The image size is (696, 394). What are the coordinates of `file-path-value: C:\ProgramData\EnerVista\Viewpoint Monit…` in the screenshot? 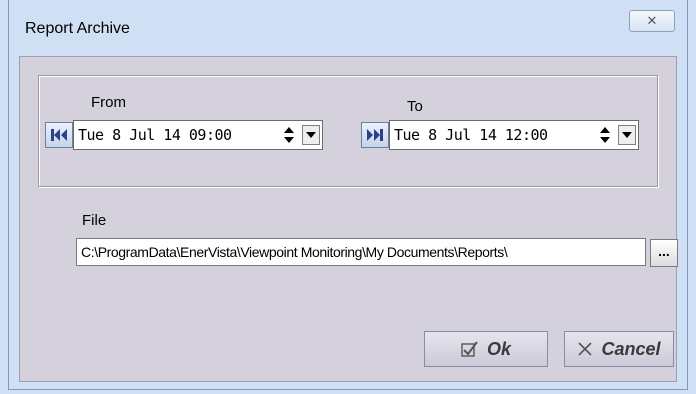 It's located at (294, 252).